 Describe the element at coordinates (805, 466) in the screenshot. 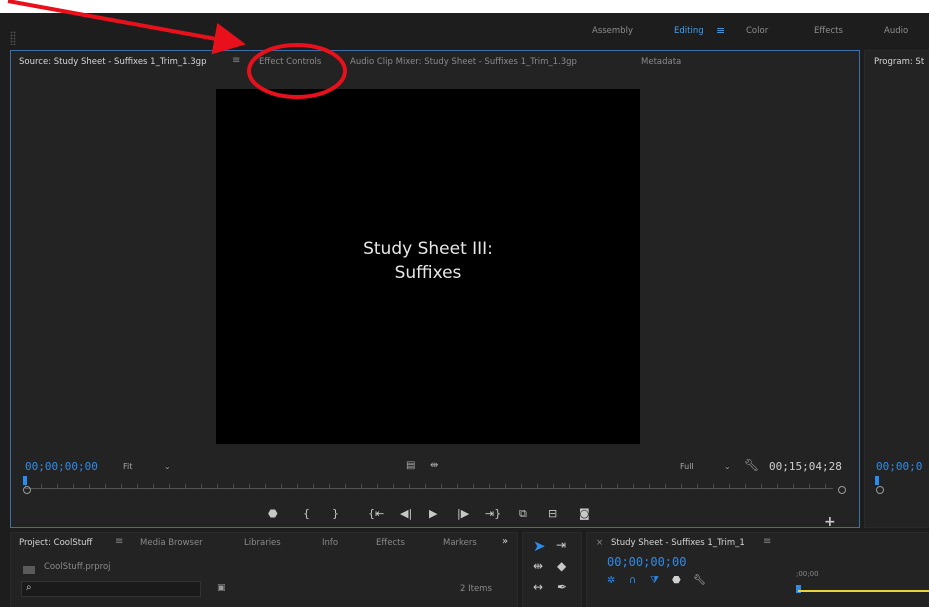

I see `source-duration: 00;15;04;28` at that location.